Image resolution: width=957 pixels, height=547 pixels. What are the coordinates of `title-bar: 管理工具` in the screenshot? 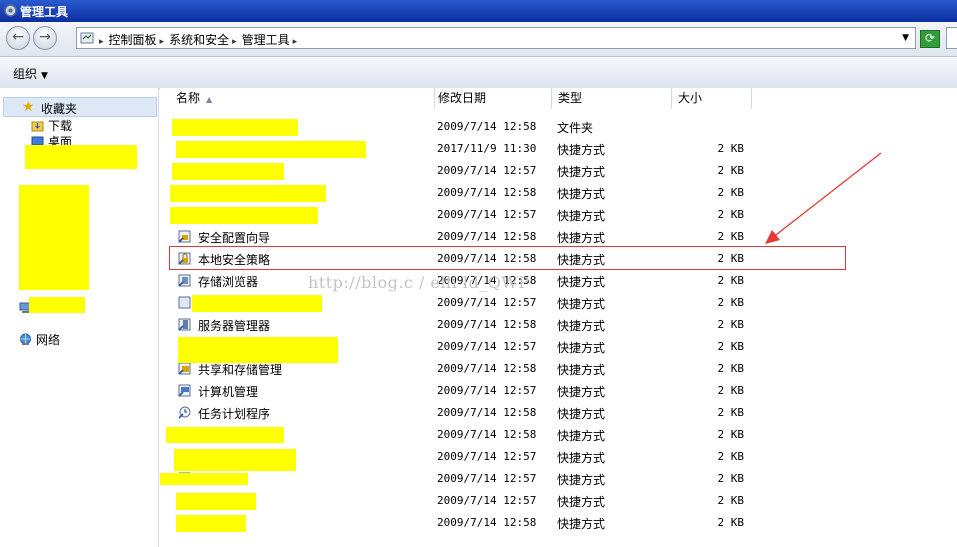 It's located at (478, 11).